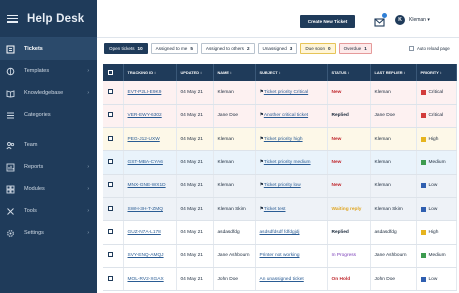 This screenshot has width=459, height=293. I want to click on tracking-id-link: SVY-ENQ-AMQJ, so click(146, 255).